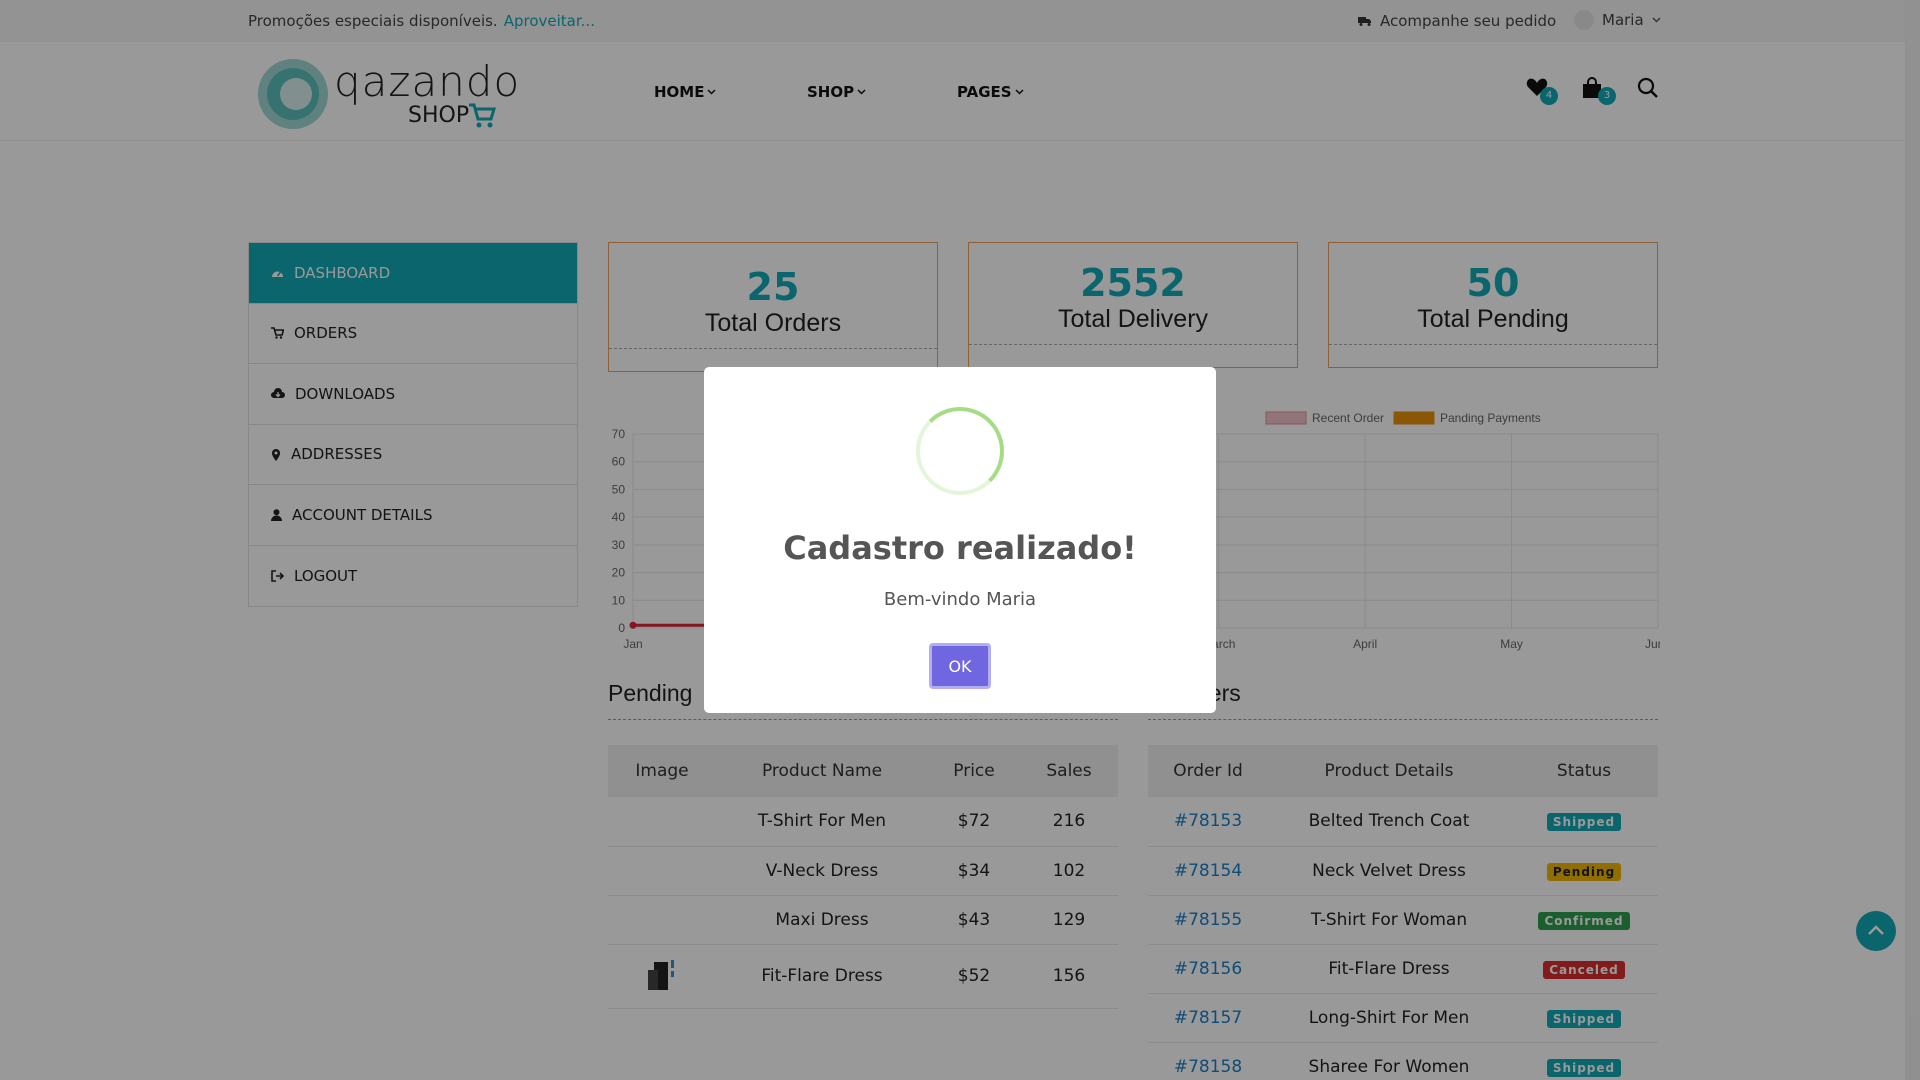 Image resolution: width=1920 pixels, height=1080 pixels. What do you see at coordinates (960, 451) in the screenshot?
I see `success-spinner-icon` at bounding box center [960, 451].